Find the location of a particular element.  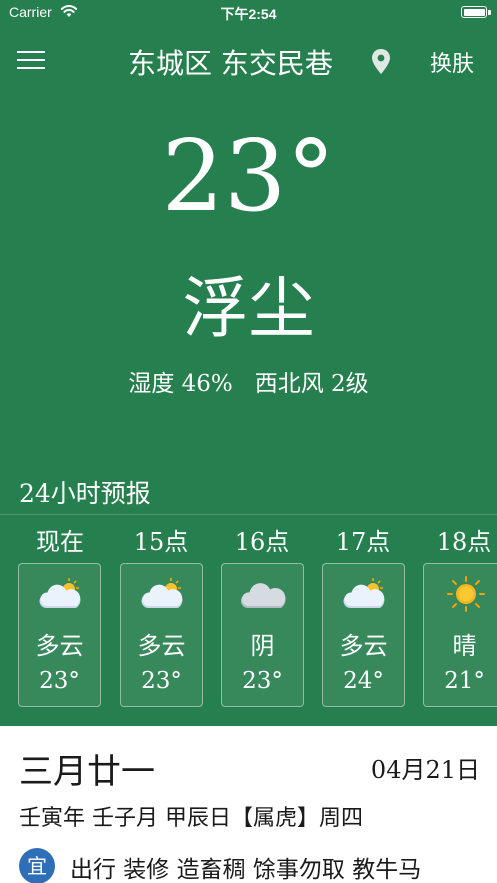

battery-icon is located at coordinates (474, 12).